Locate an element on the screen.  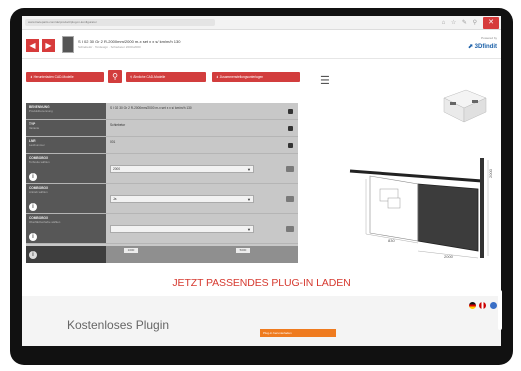
property-row: COMBOBOX Oberflächenfarbe wählen i ▼ is located at coordinates (162, 229).